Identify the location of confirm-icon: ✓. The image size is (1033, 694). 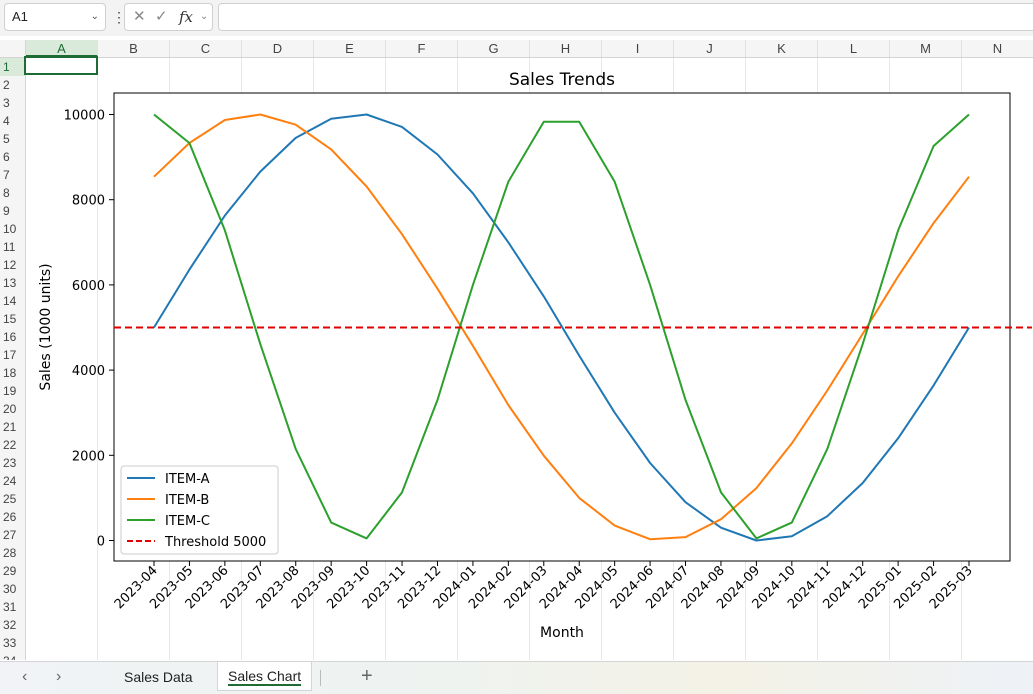
(161, 17).